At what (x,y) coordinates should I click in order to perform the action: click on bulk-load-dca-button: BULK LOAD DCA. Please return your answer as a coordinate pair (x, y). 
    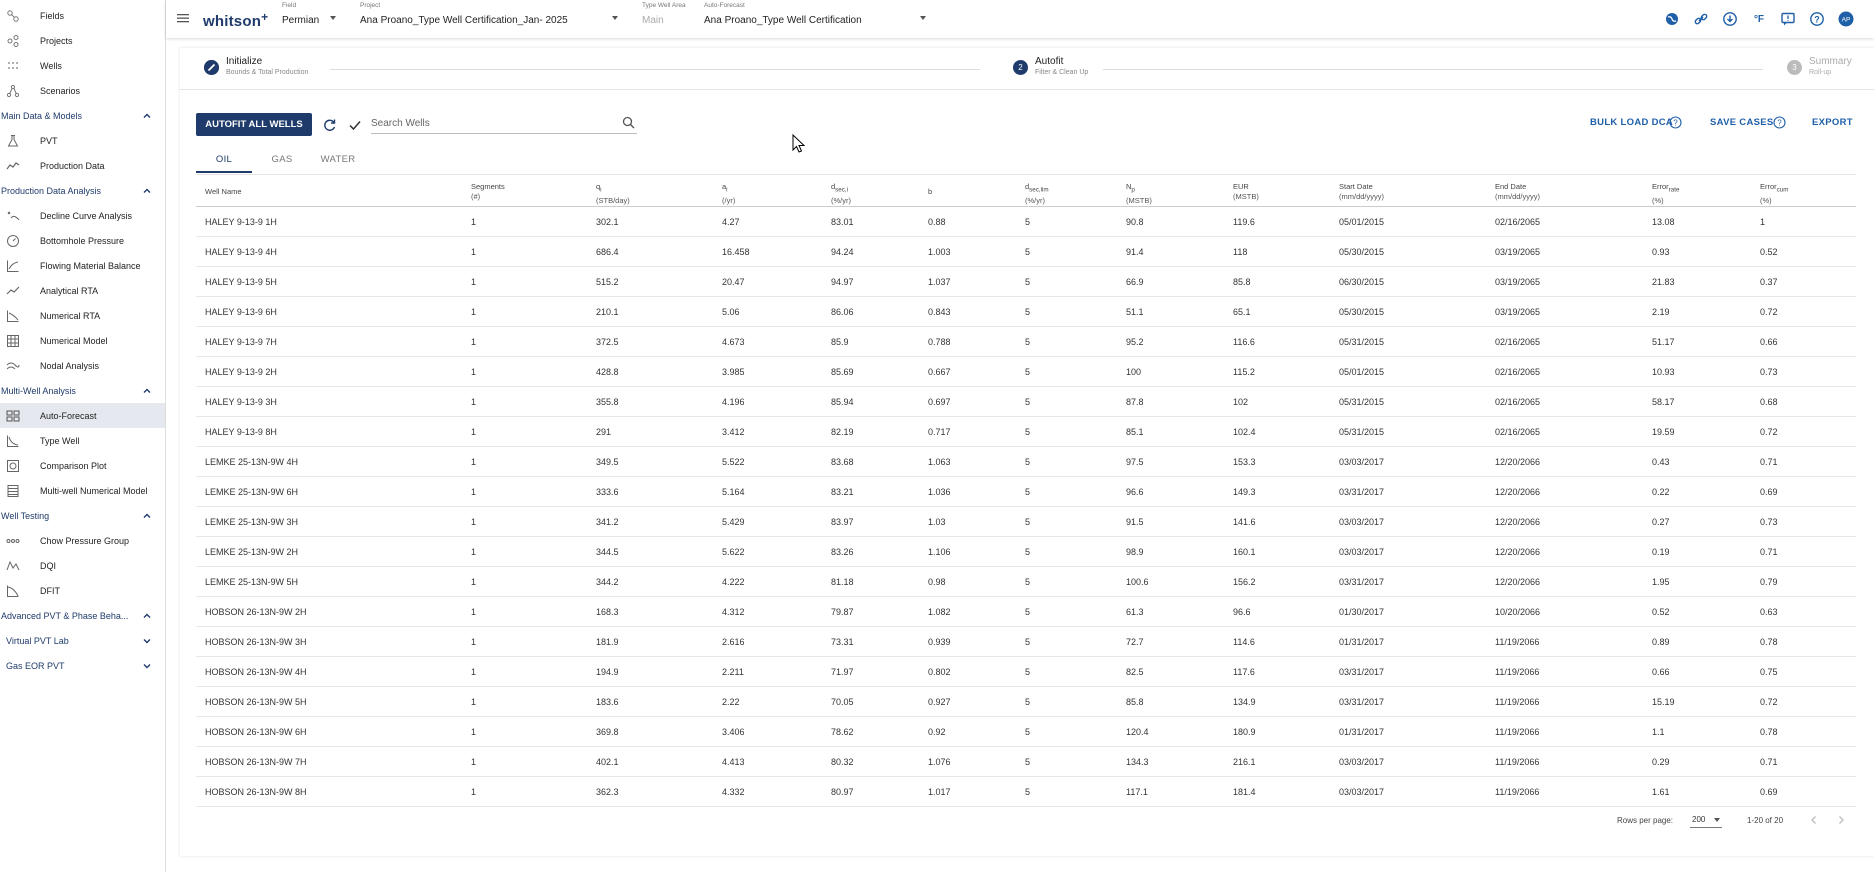
    Looking at the image, I should click on (1631, 122).